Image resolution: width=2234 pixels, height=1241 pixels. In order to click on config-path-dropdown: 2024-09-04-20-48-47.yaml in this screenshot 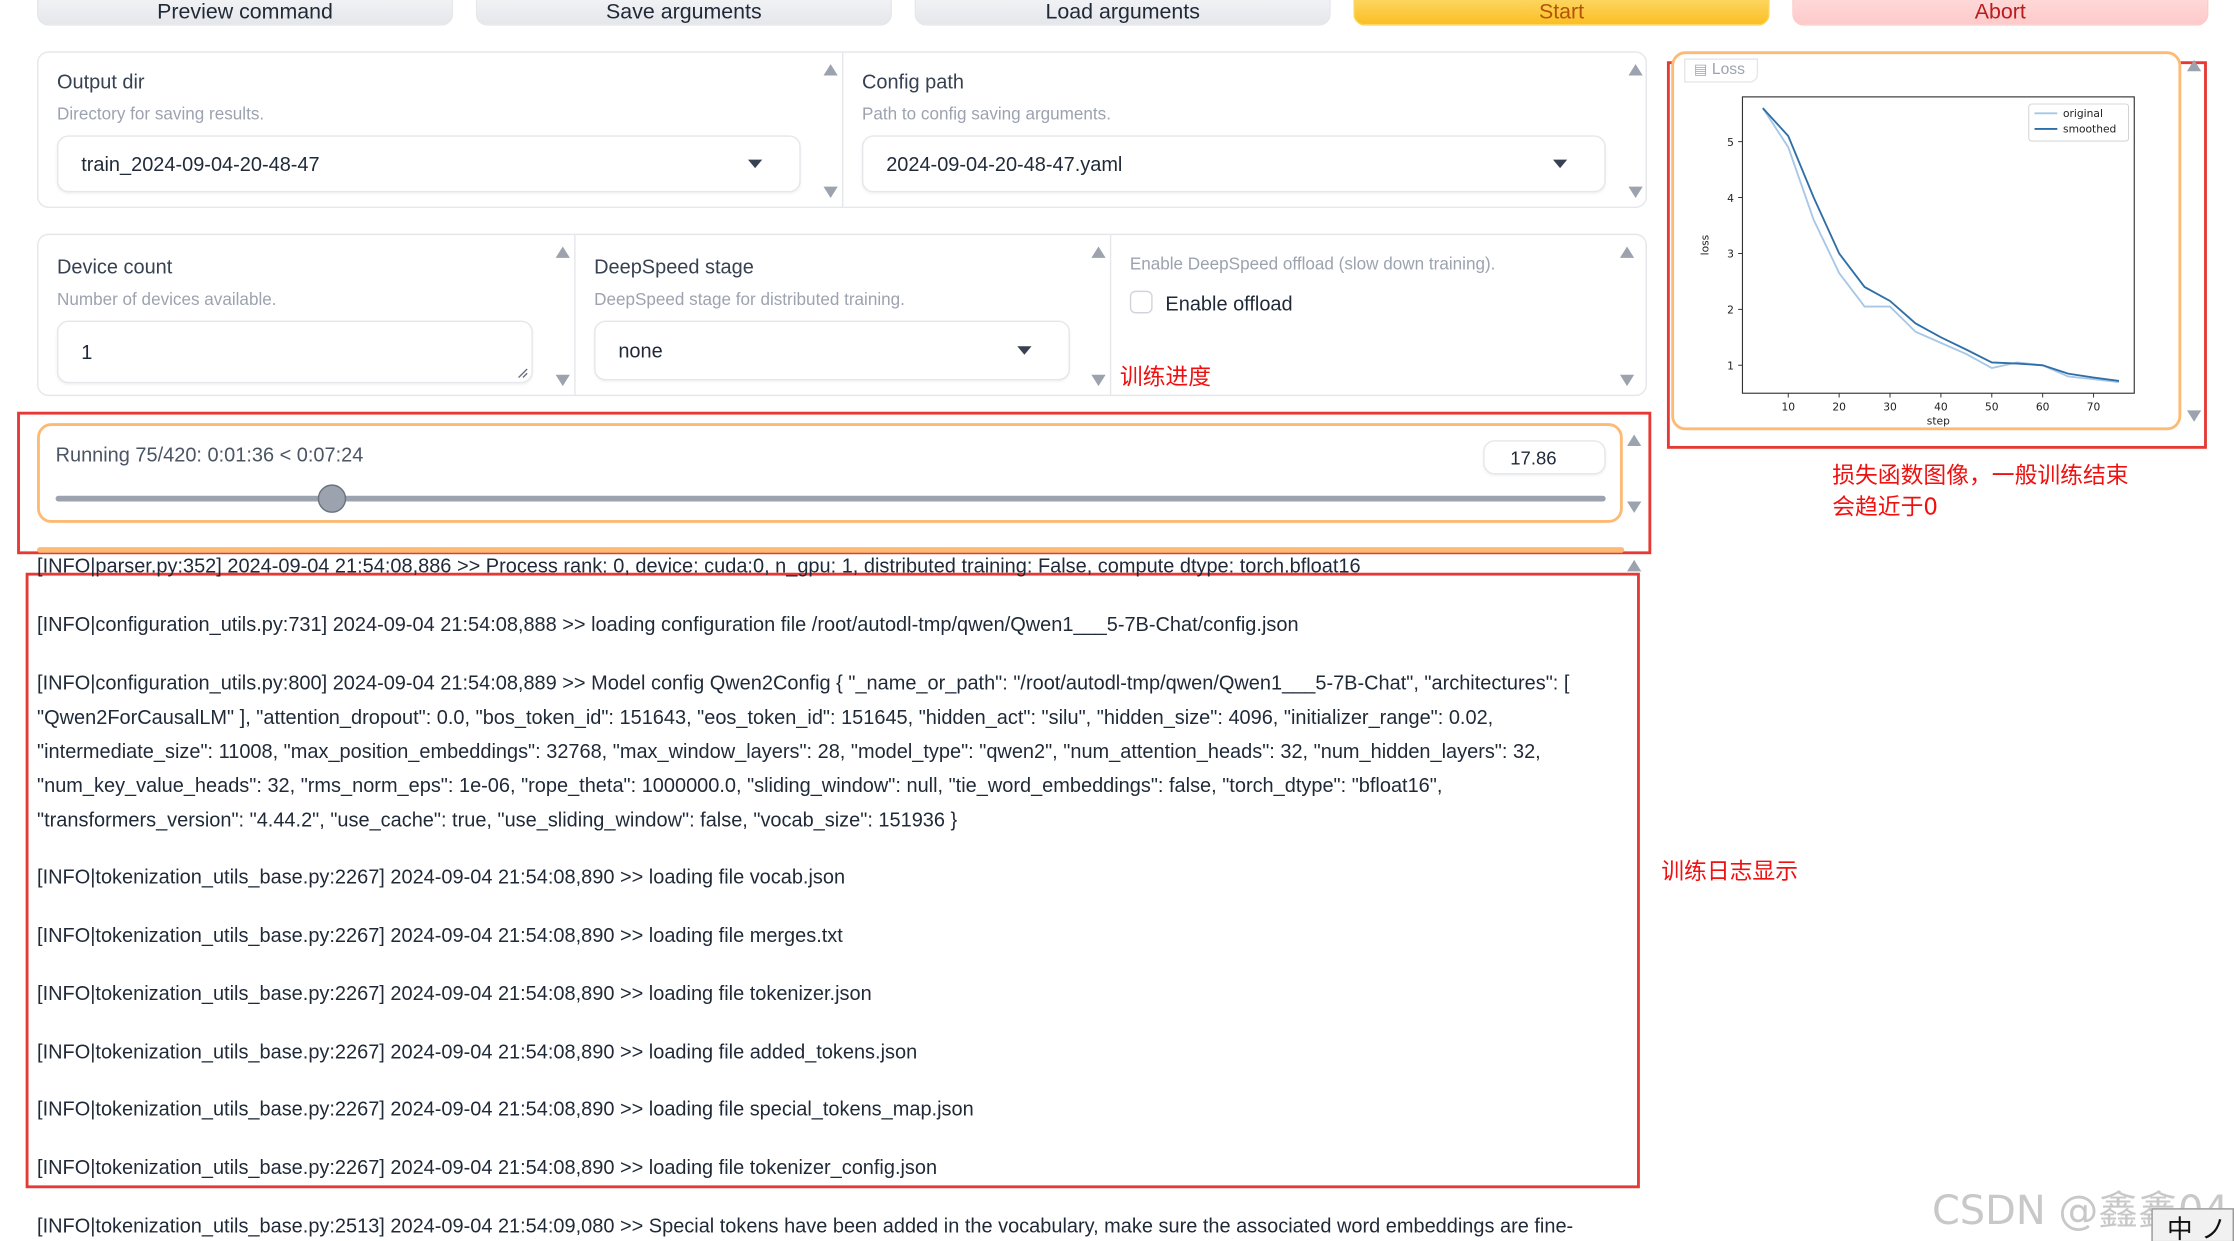, I will do `click(1233, 164)`.